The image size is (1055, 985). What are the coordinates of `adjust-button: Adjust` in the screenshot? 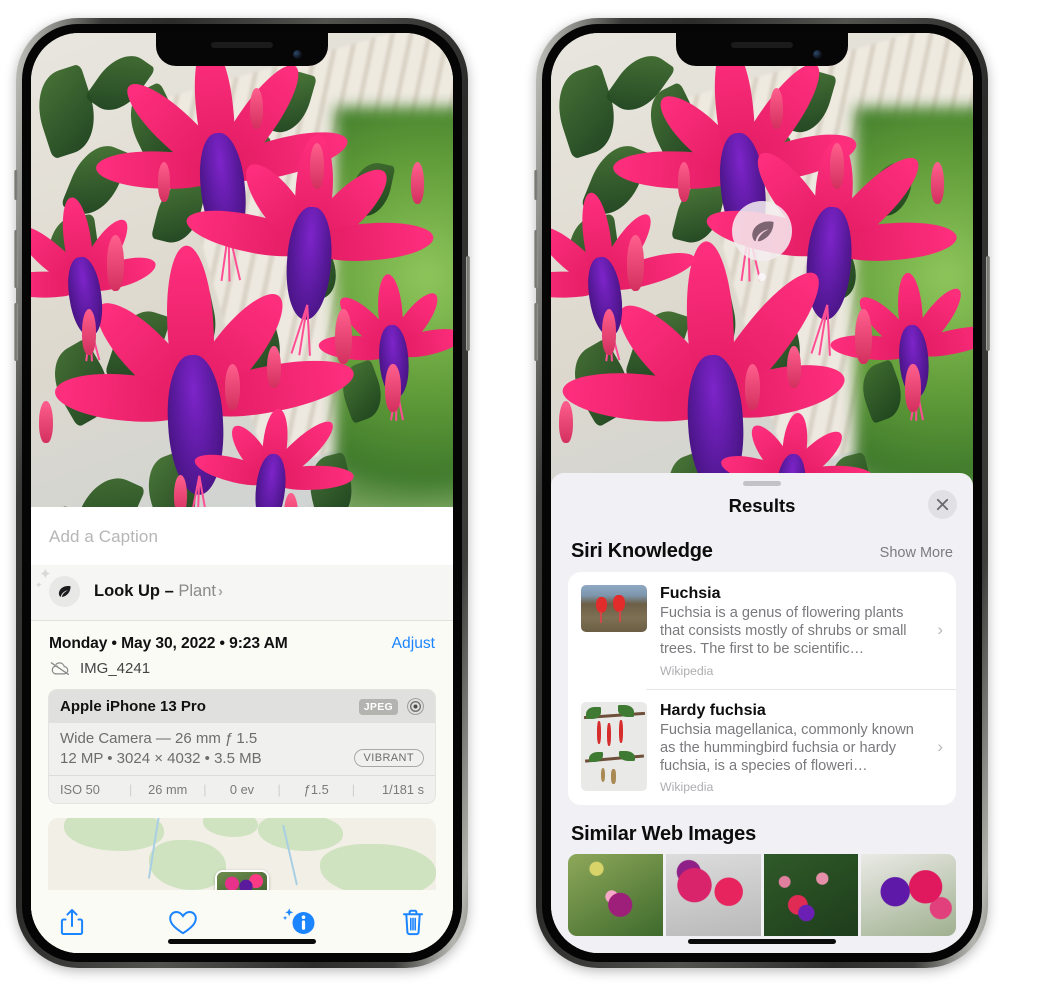 It's located at (413, 644).